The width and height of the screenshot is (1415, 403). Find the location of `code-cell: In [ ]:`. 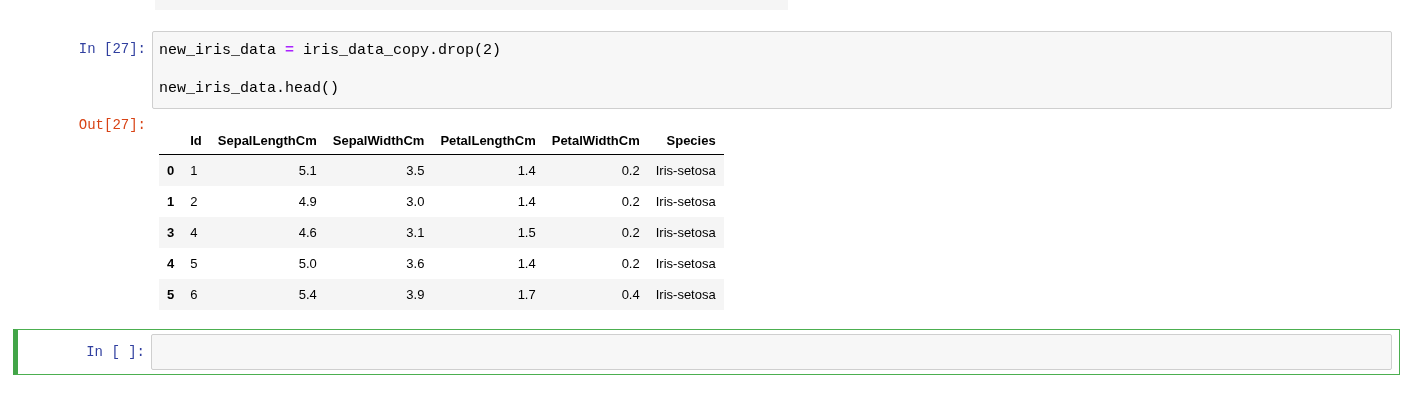

code-cell: In [ ]: is located at coordinates (706, 352).